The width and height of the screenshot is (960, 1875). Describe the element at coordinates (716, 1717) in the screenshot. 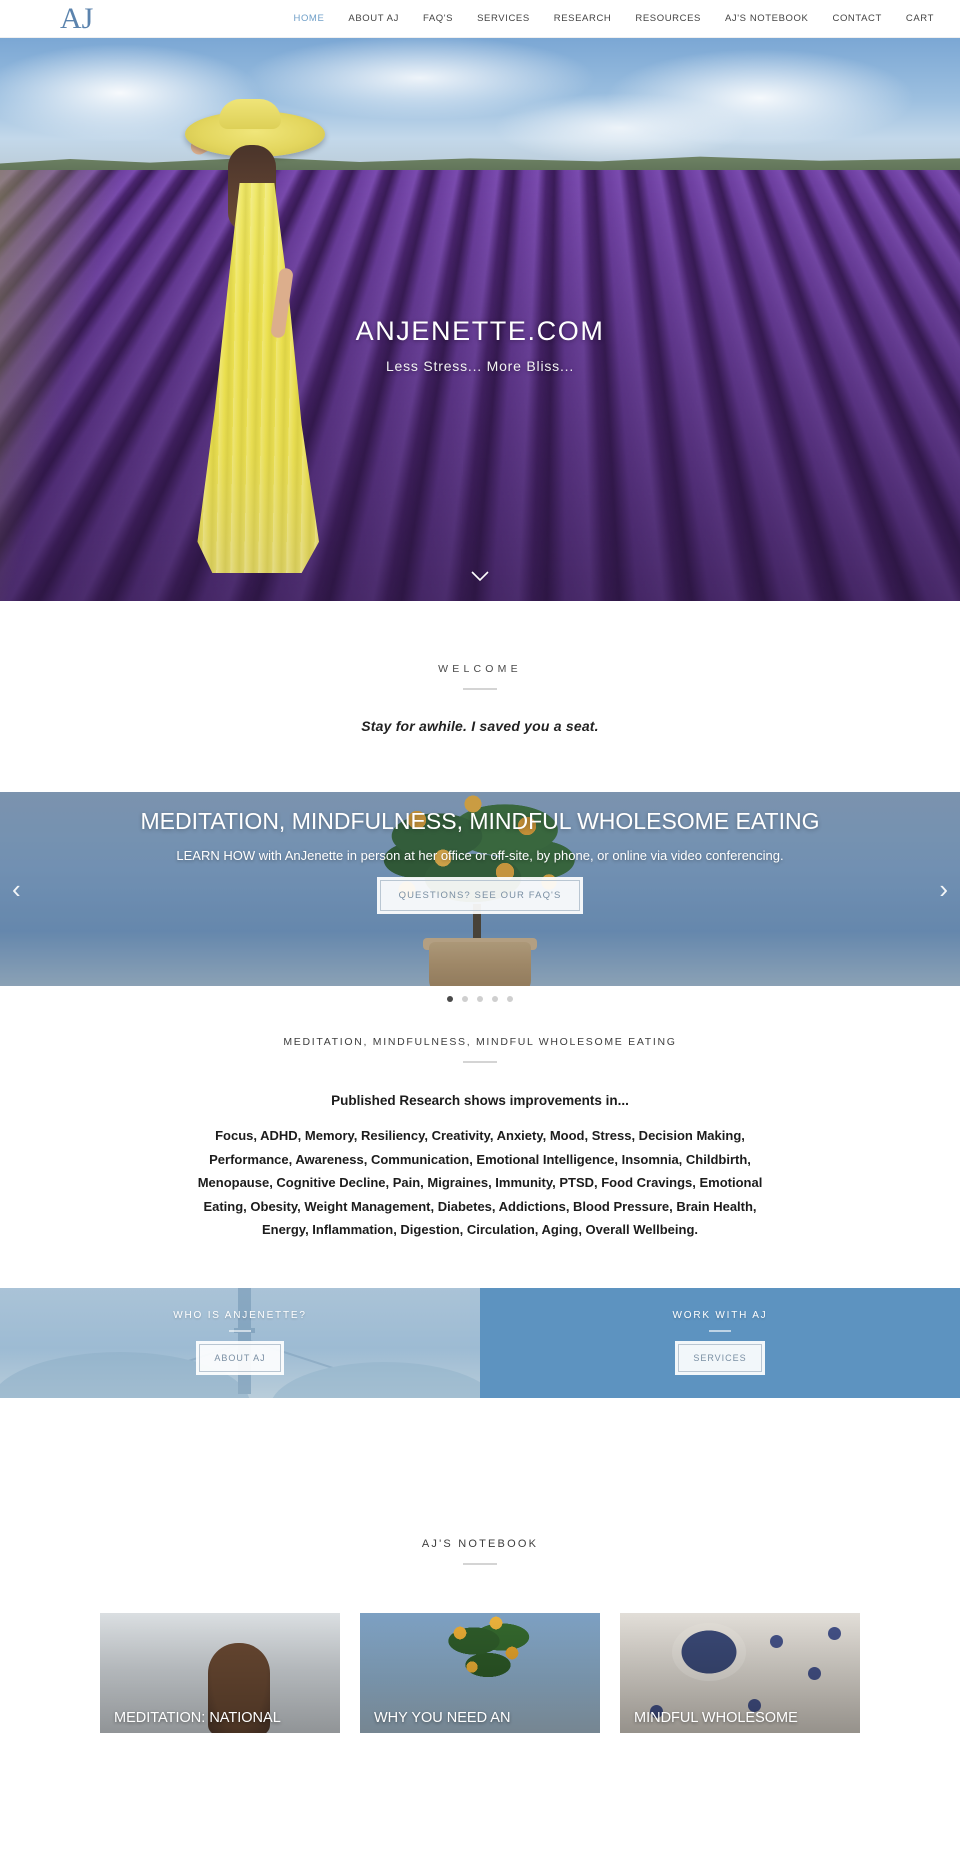

I see `blog-card-title: MINDFUL WHOLESOME` at that location.